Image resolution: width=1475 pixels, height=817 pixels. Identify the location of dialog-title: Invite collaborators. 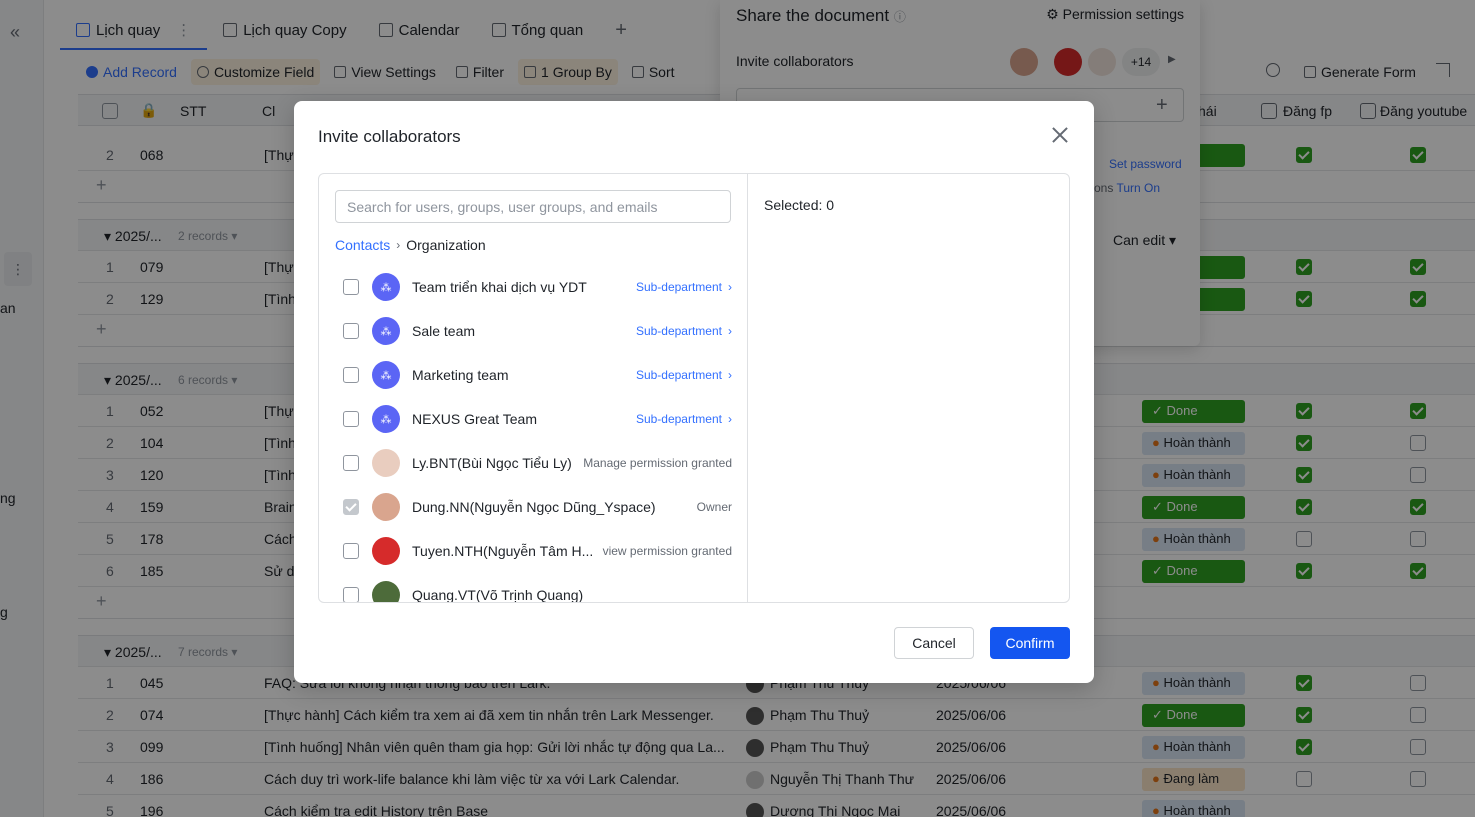
(389, 136).